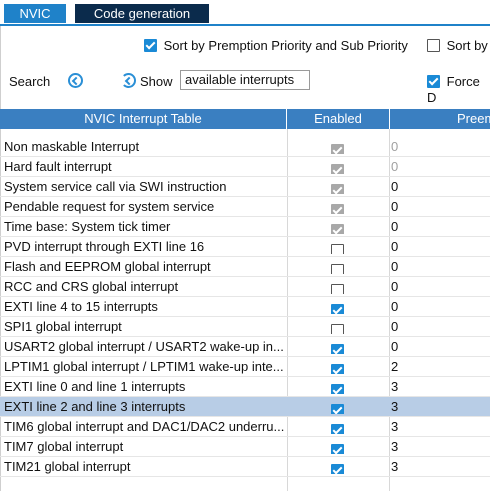 This screenshot has width=490, height=491. Describe the element at coordinates (245, 267) in the screenshot. I see `table-row: Flash and EEPROM global interrupt 0` at that location.